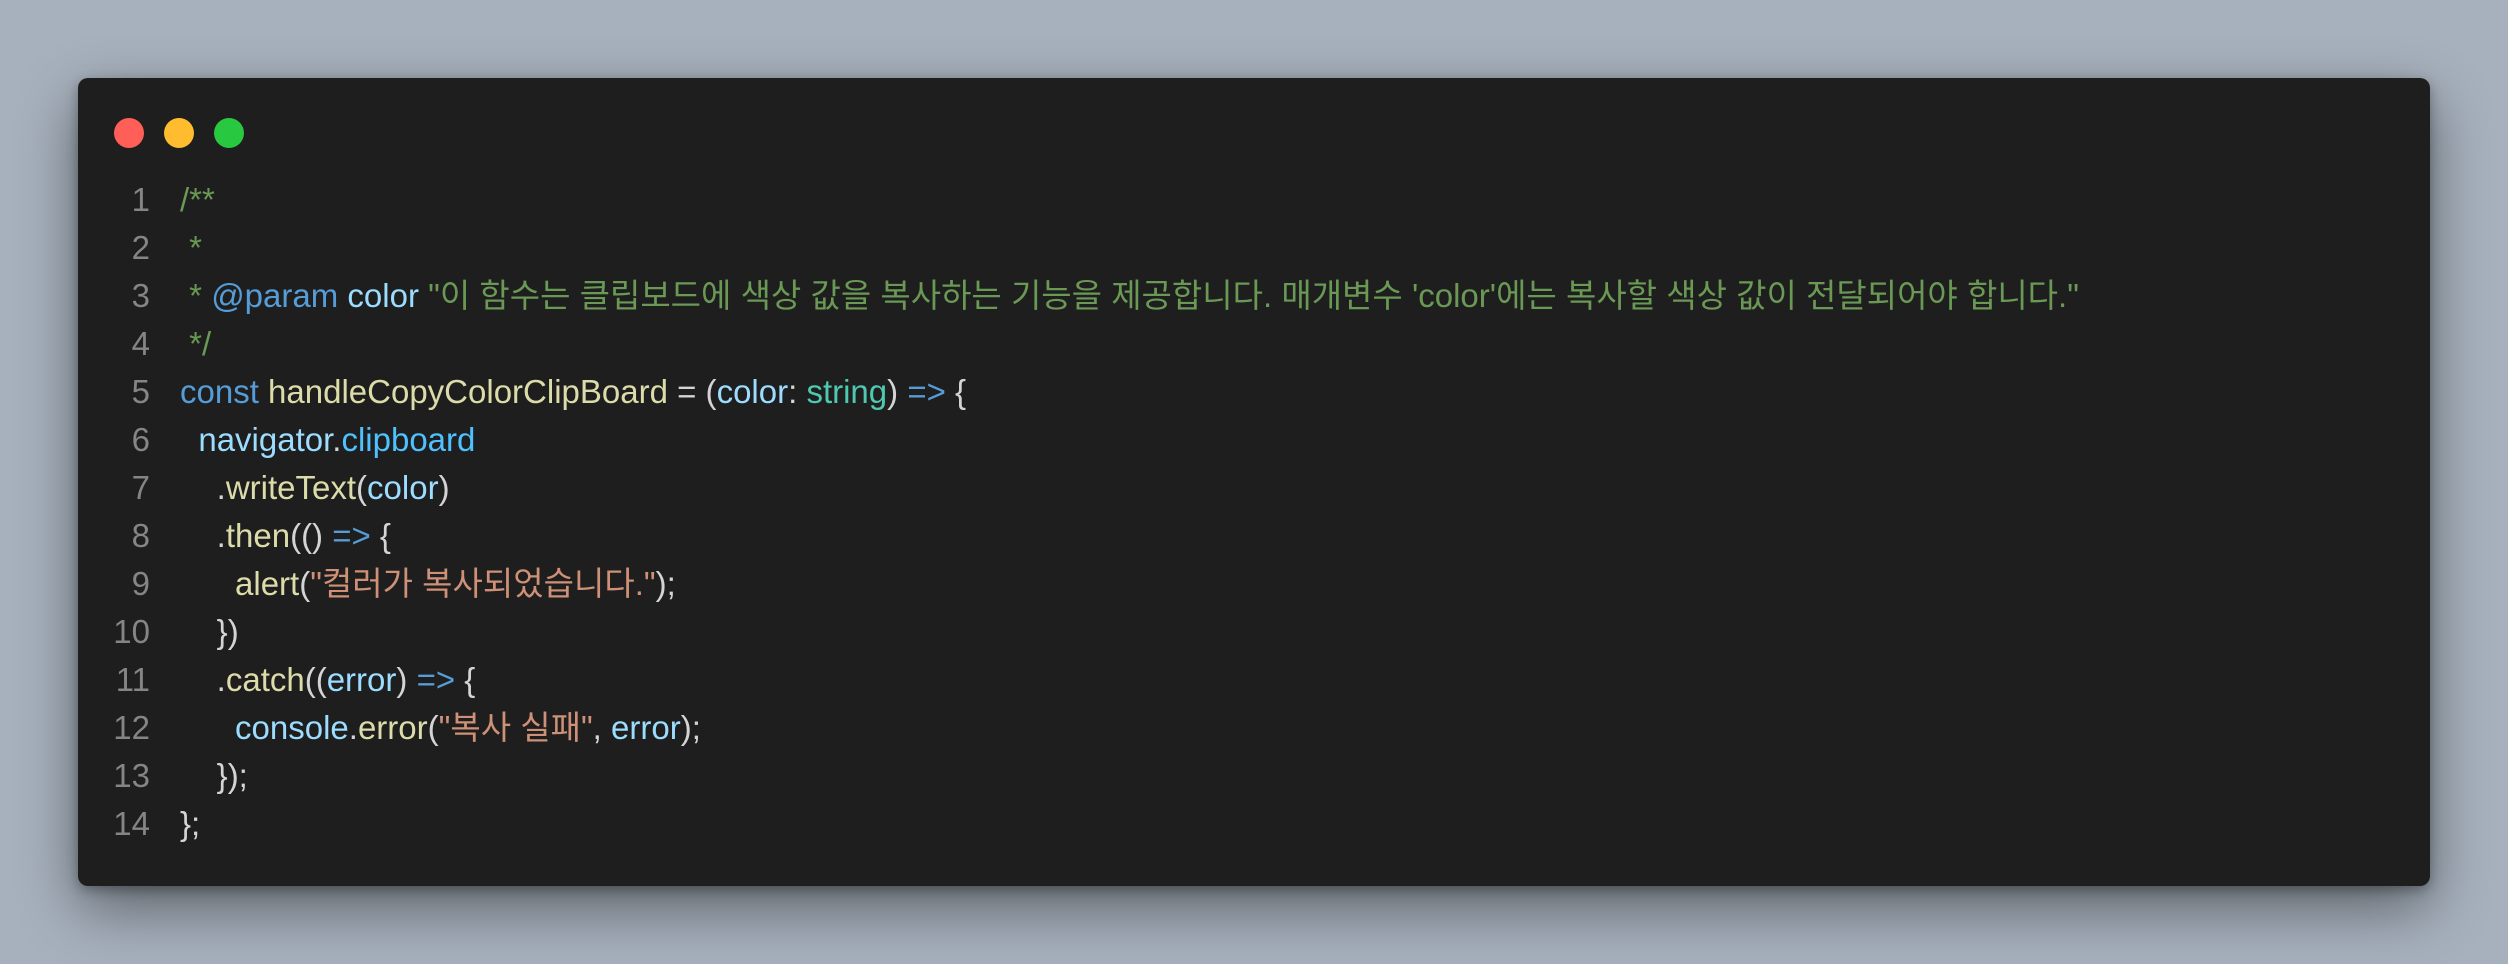 Image resolution: width=2508 pixels, height=964 pixels. I want to click on keyword-token: const, so click(219, 391).